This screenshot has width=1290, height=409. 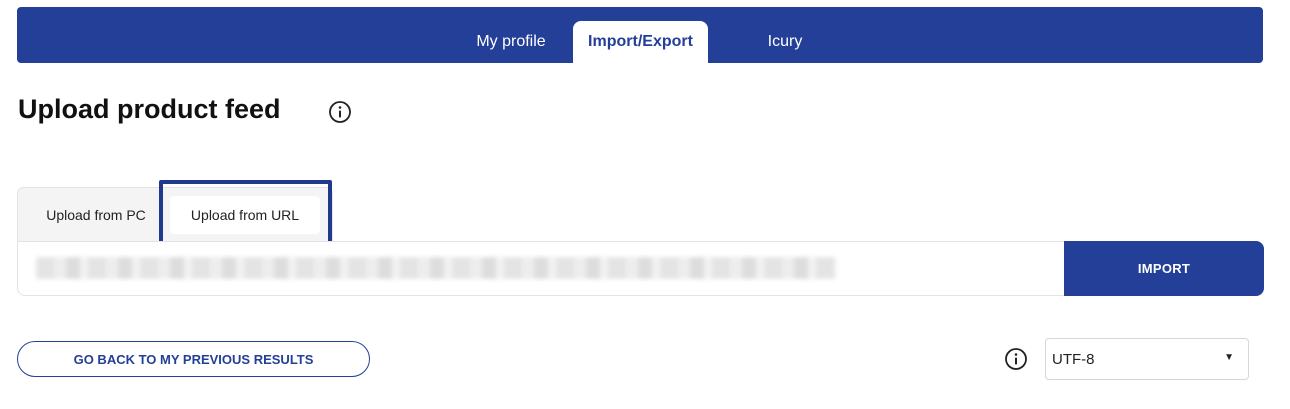 What do you see at coordinates (96, 215) in the screenshot?
I see `tab-upload-from-pc: Upload from PC` at bounding box center [96, 215].